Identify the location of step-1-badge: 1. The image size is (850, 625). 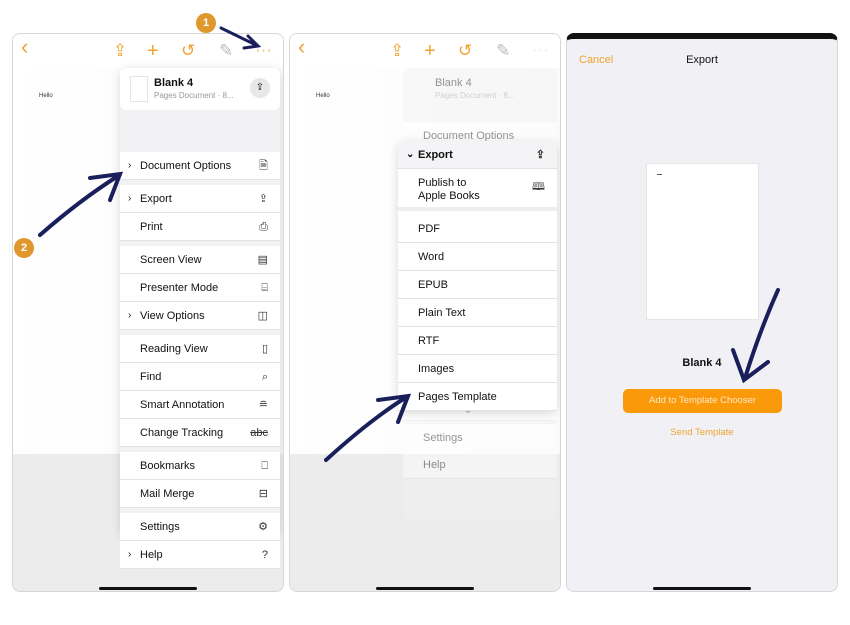
(206, 23).